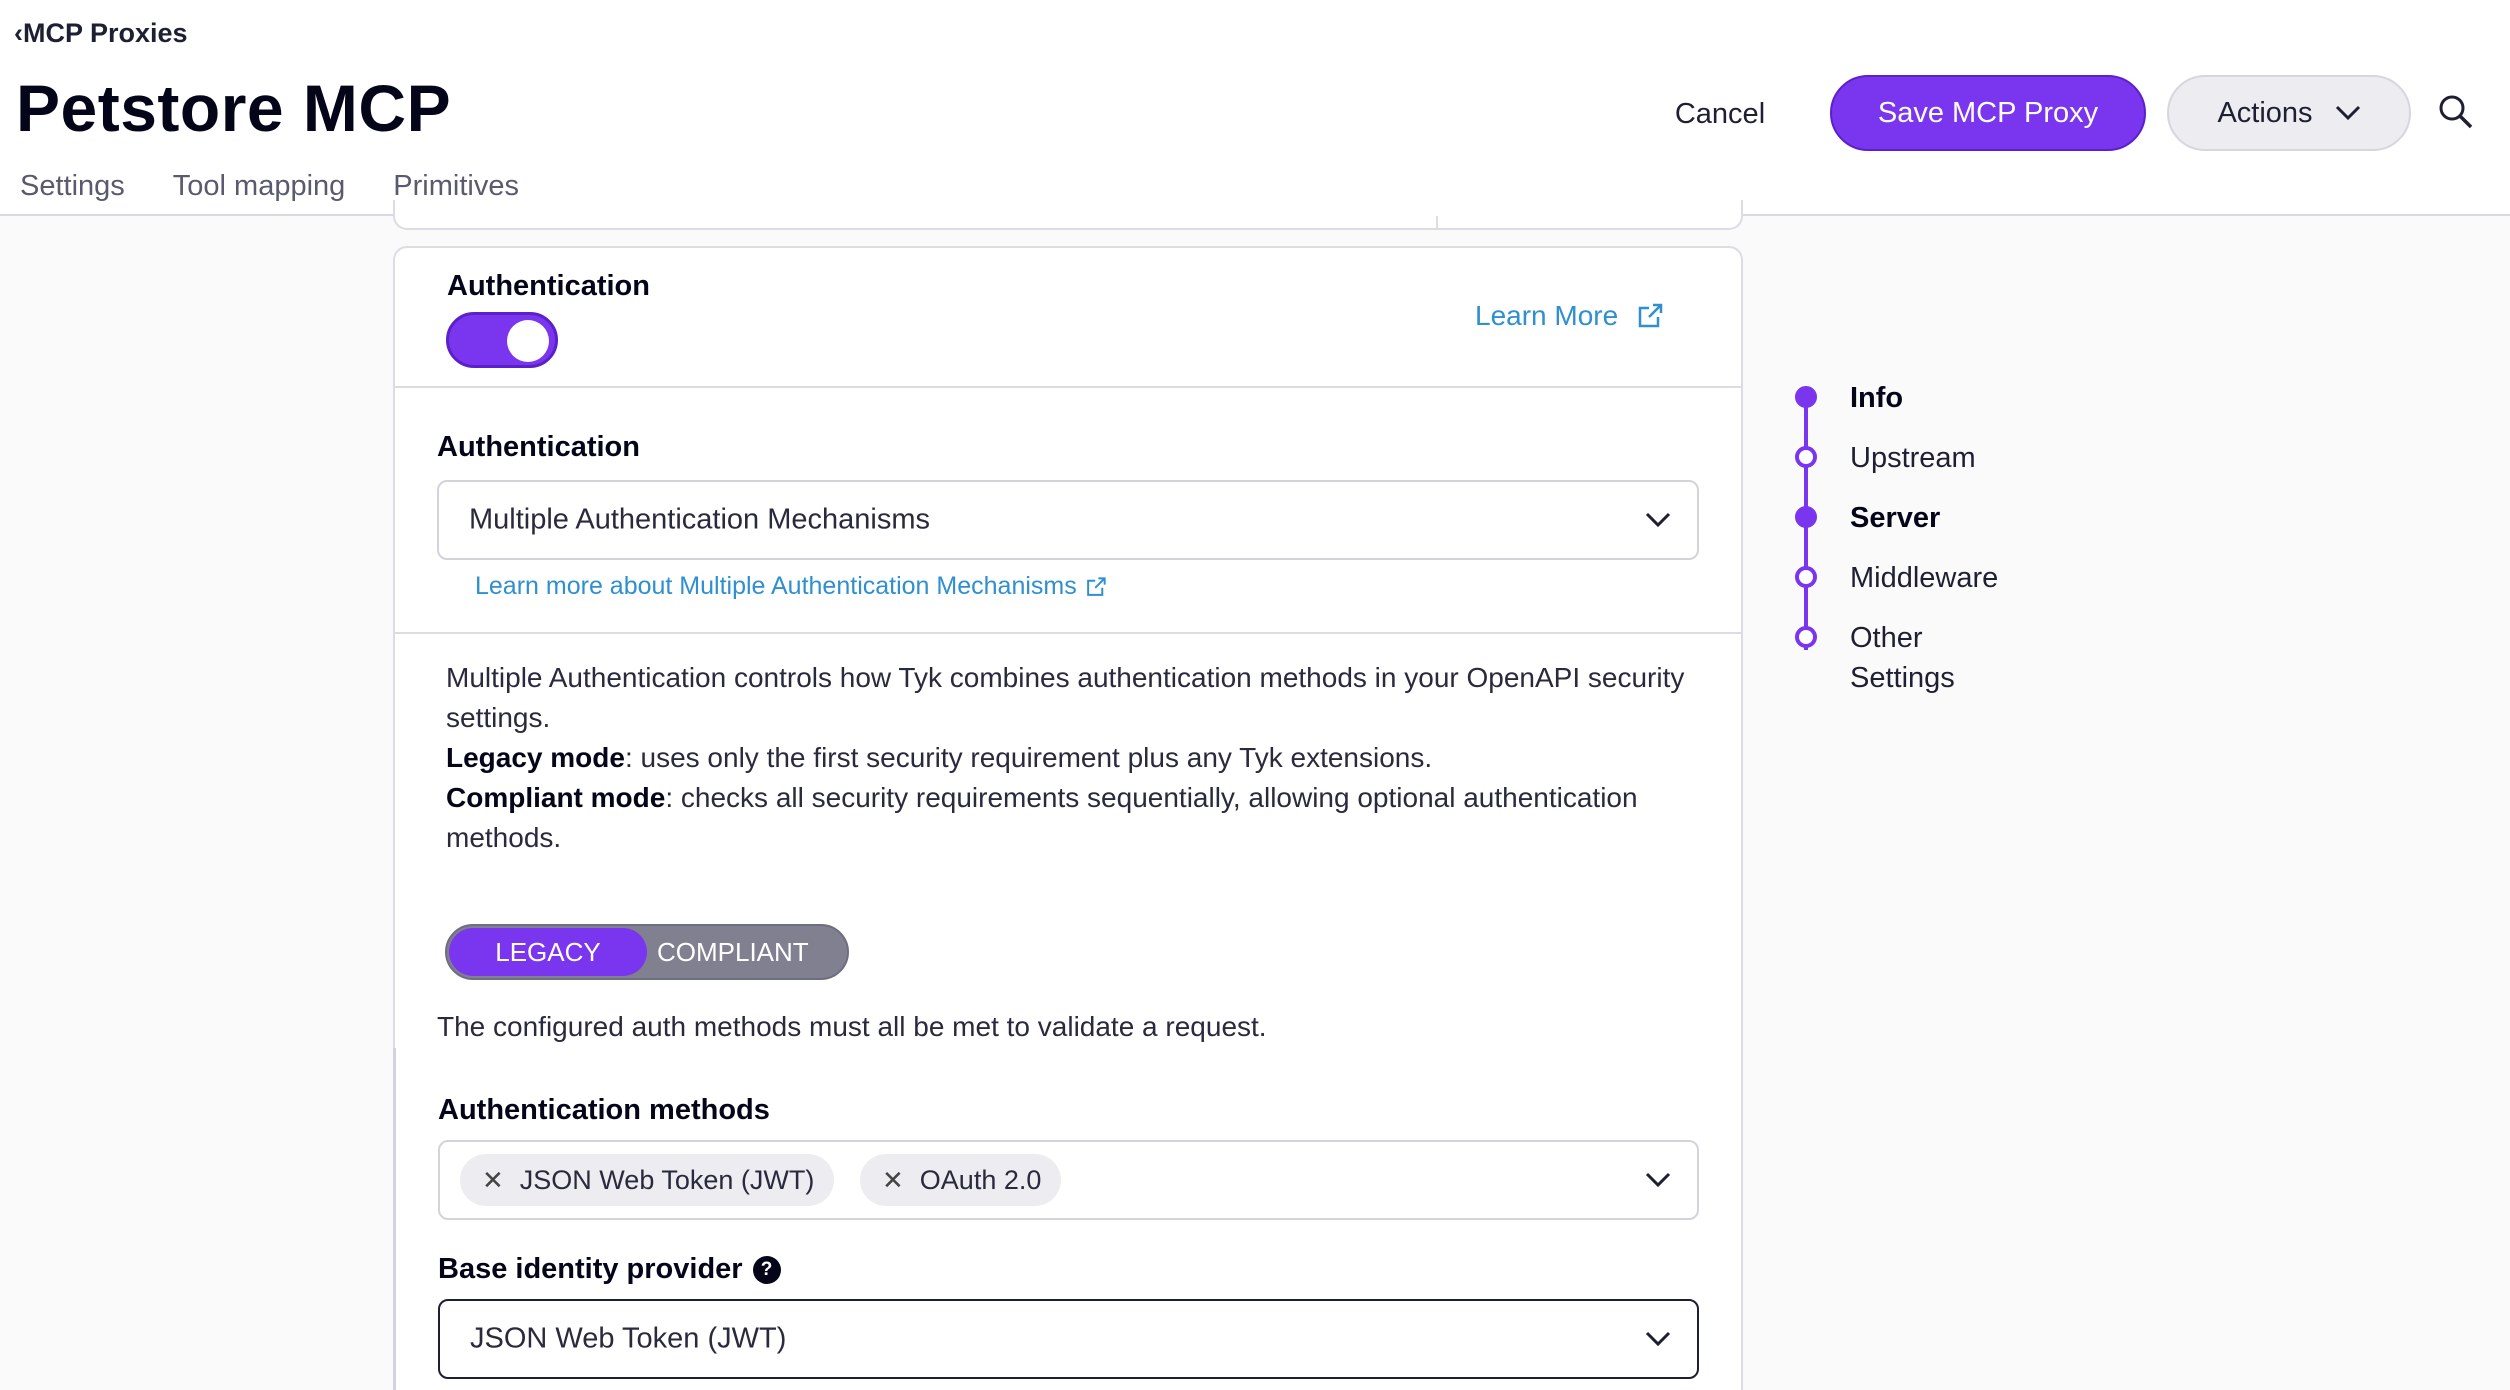 The width and height of the screenshot is (2510, 1390). Describe the element at coordinates (766, 1270) in the screenshot. I see `help-icon: ?` at that location.